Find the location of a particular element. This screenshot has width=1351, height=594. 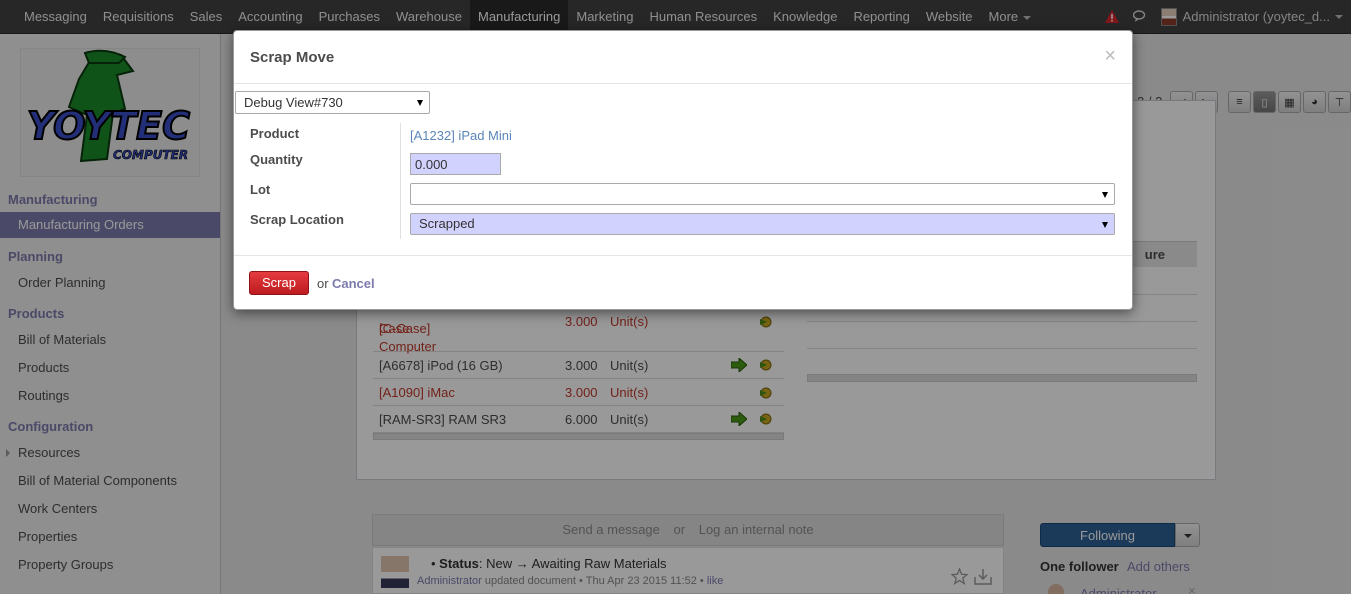

field-separator is located at coordinates (400, 181).